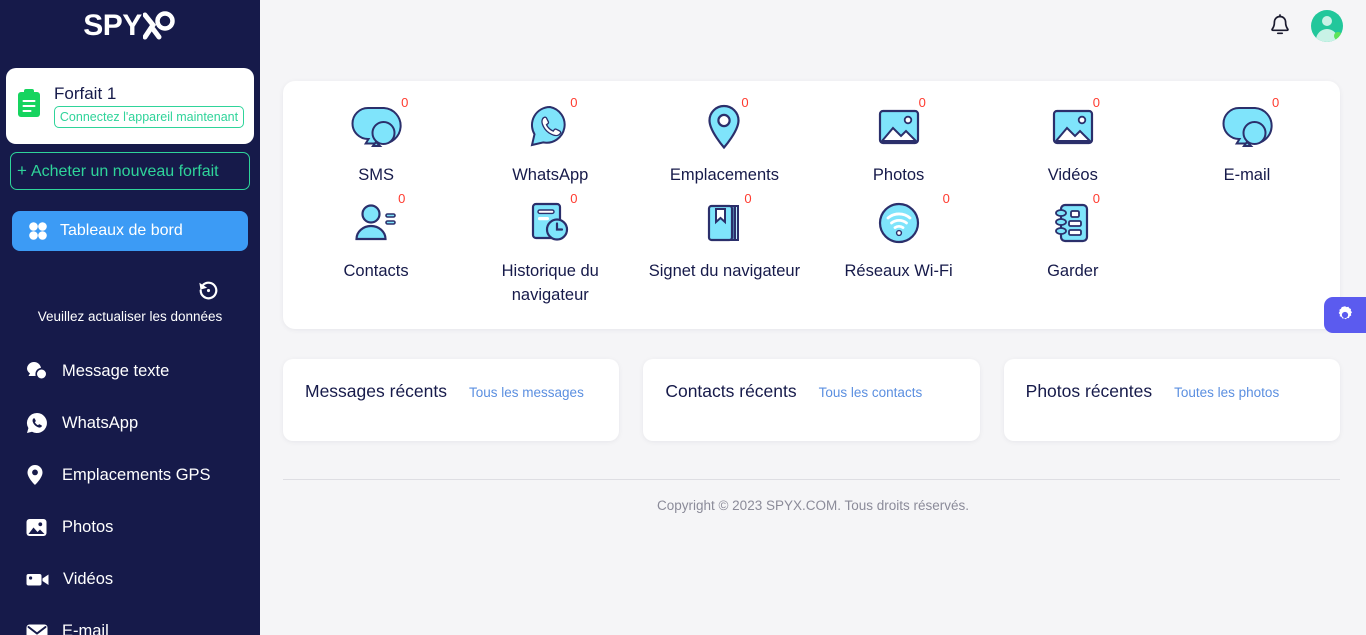  Describe the element at coordinates (1280, 26) in the screenshot. I see `bell-icon` at that location.